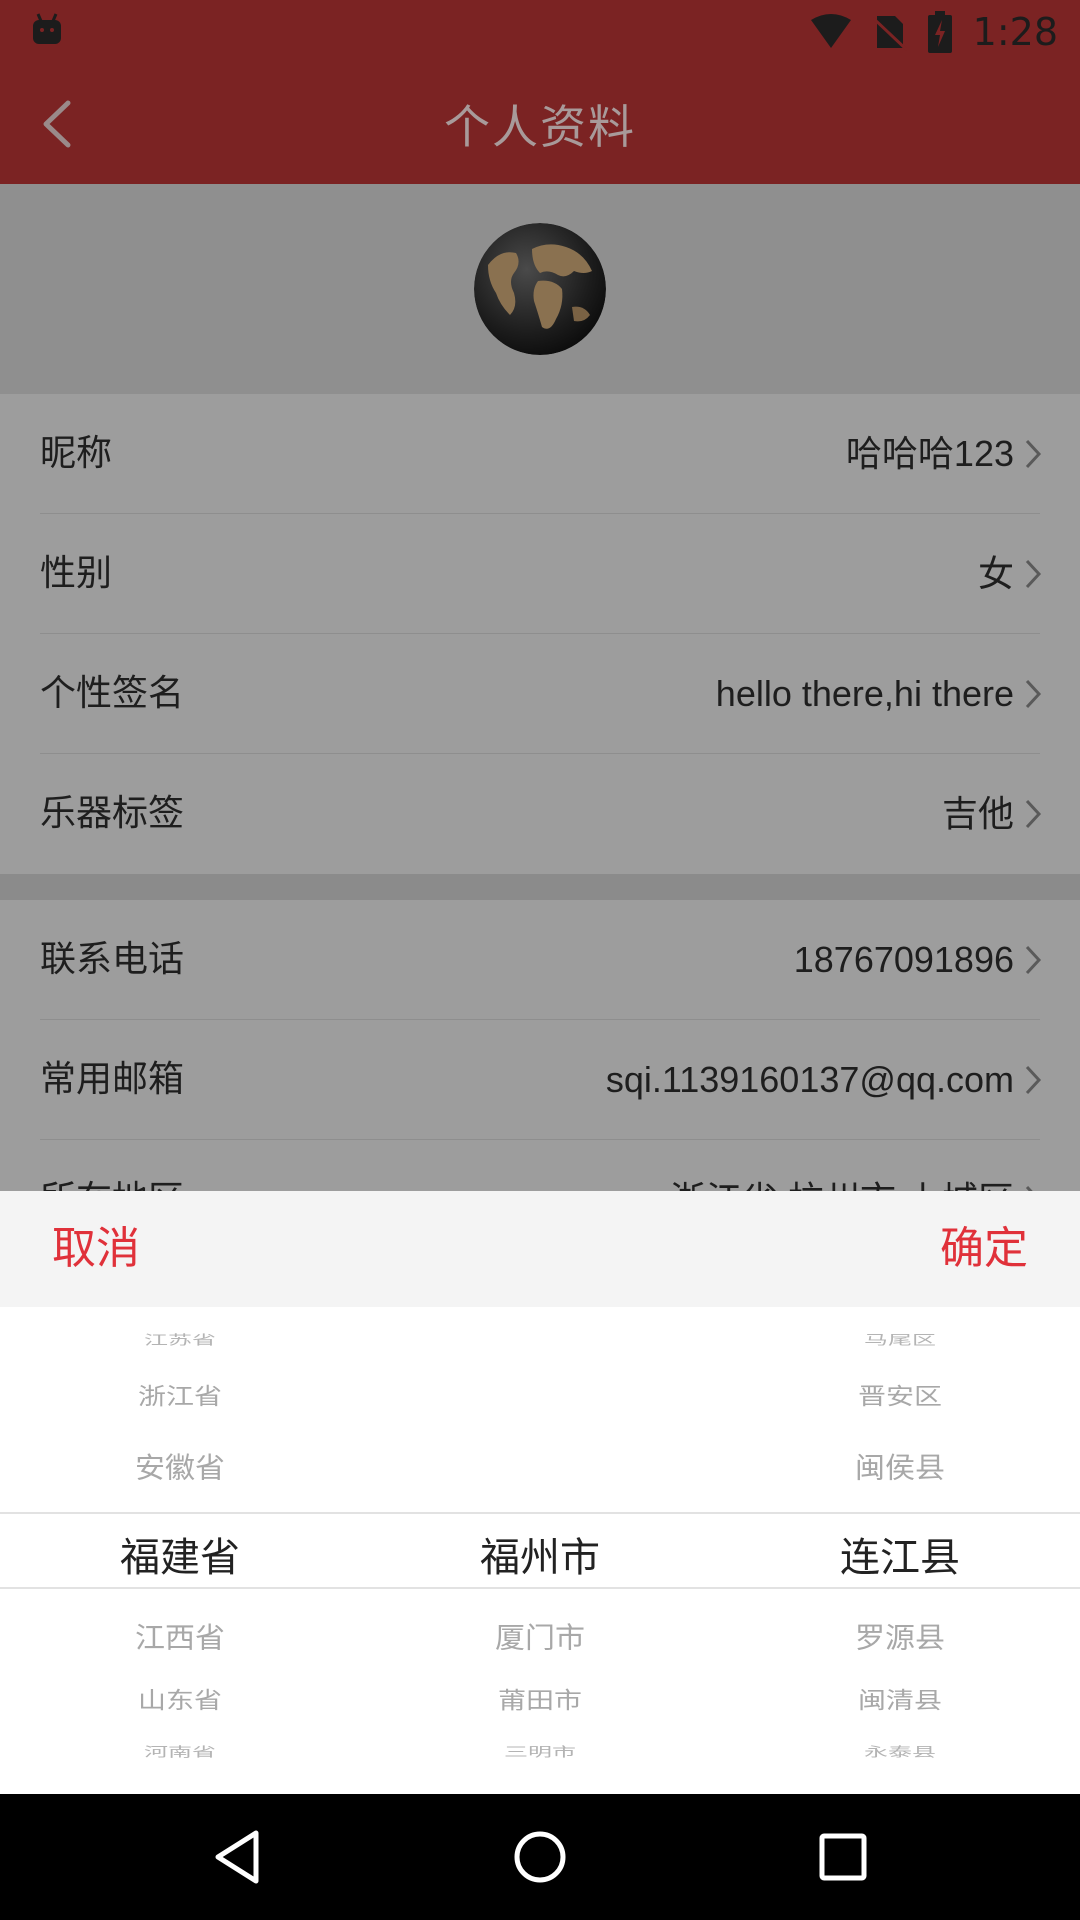  What do you see at coordinates (540, 694) in the screenshot?
I see `signature-row: 个性签名 hello there,hi there` at bounding box center [540, 694].